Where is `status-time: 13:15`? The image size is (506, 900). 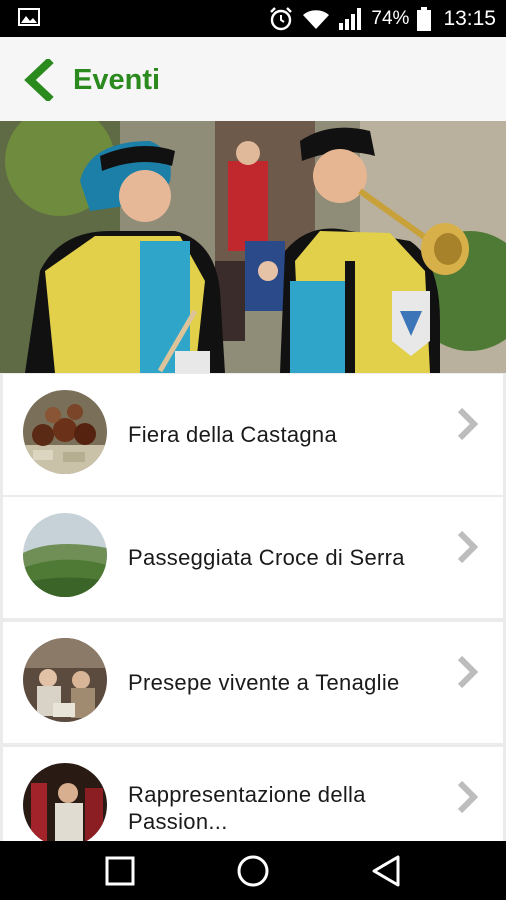 status-time: 13:15 is located at coordinates (469, 18).